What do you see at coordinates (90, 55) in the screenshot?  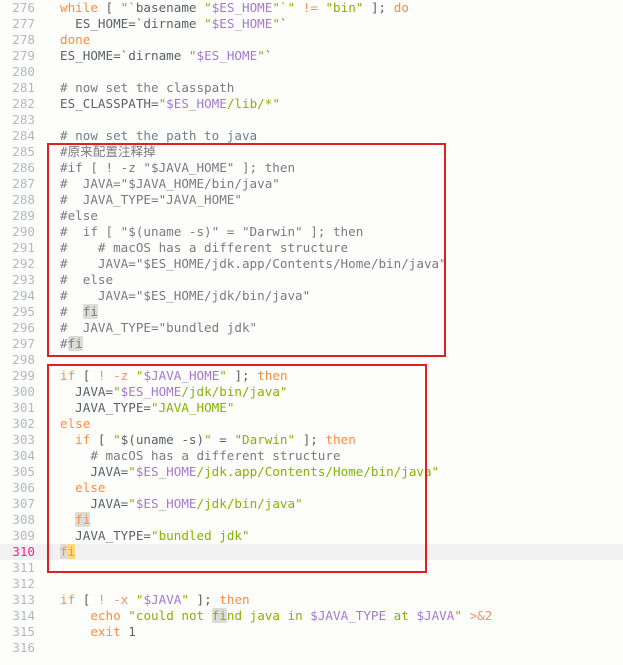 I see `code-token: ES_HOME=` at bounding box center [90, 55].